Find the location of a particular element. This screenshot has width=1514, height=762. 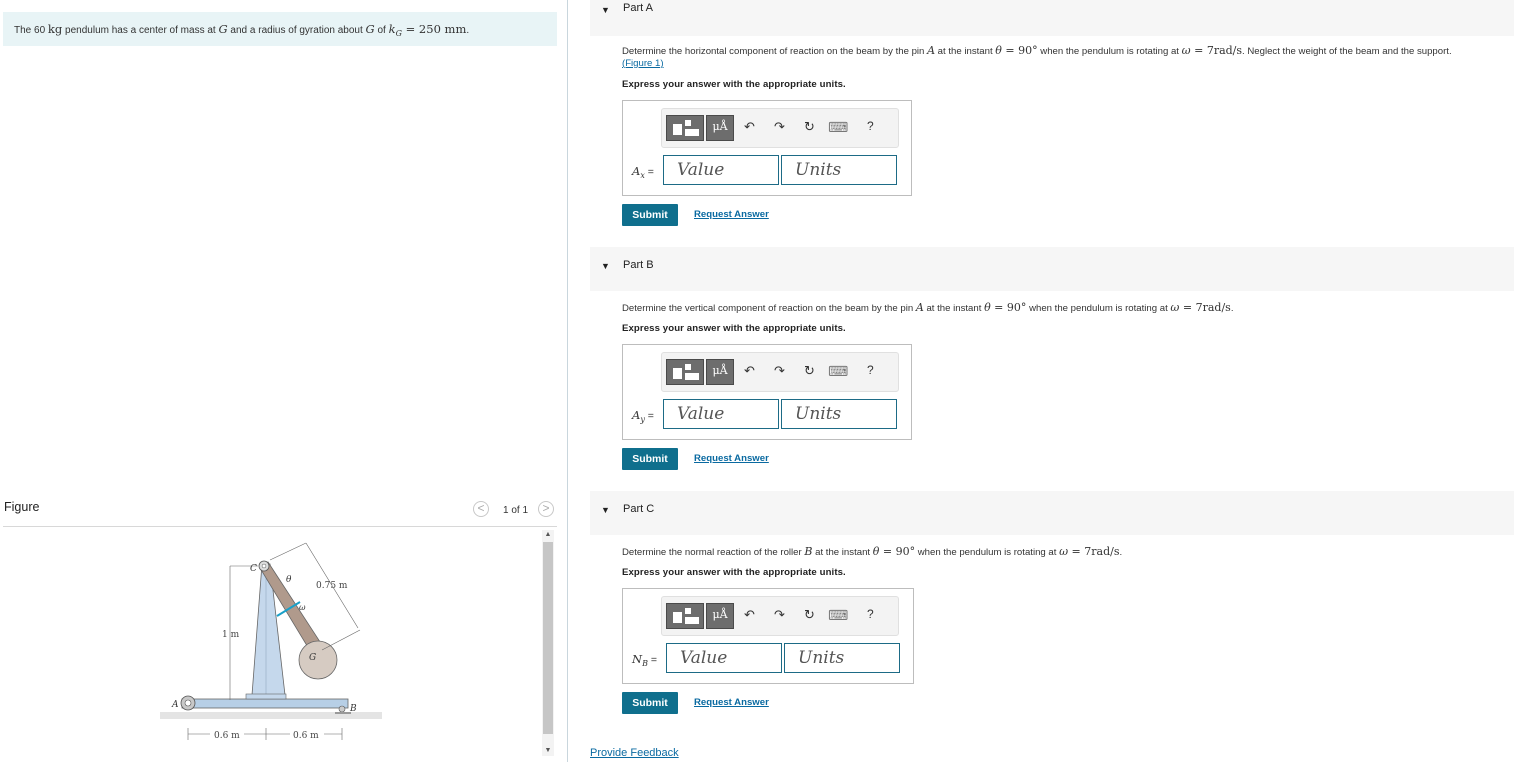

problem-math: kg is located at coordinates (55, 29).